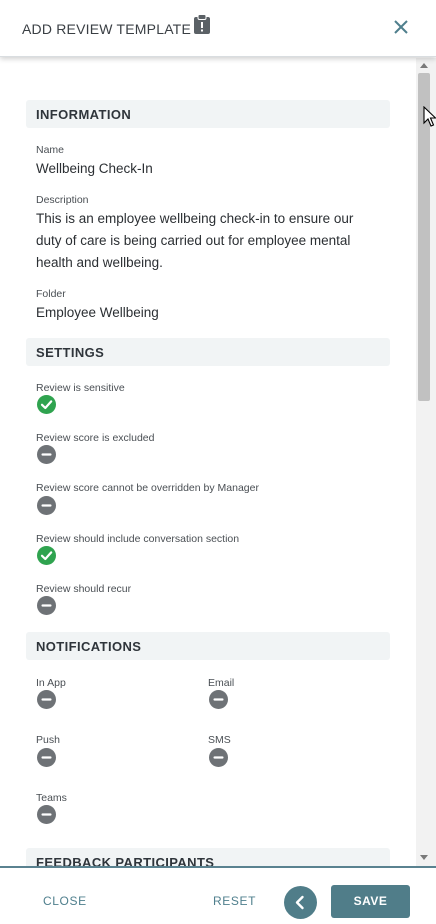 This screenshot has height=924, width=436. I want to click on folder-label: Folder, so click(51, 294).